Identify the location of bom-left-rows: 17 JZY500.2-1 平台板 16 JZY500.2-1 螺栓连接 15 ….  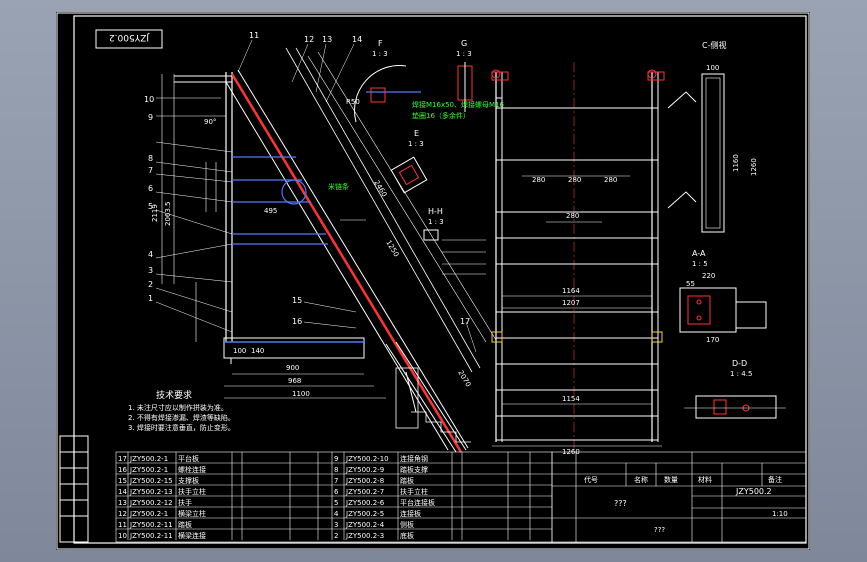
(162, 497).